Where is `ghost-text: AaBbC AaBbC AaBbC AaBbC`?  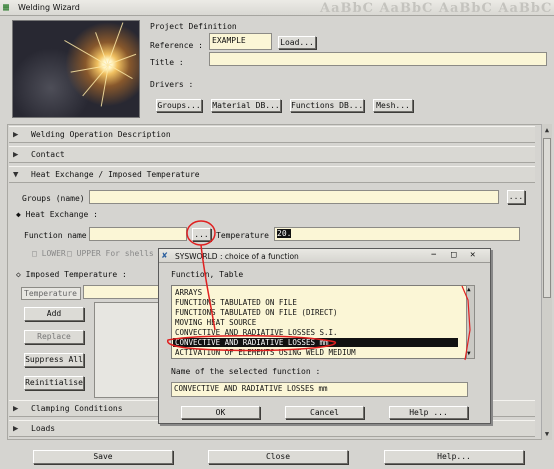
ghost-text: AaBbC AaBbC AaBbC AaBbC is located at coordinates (436, 8).